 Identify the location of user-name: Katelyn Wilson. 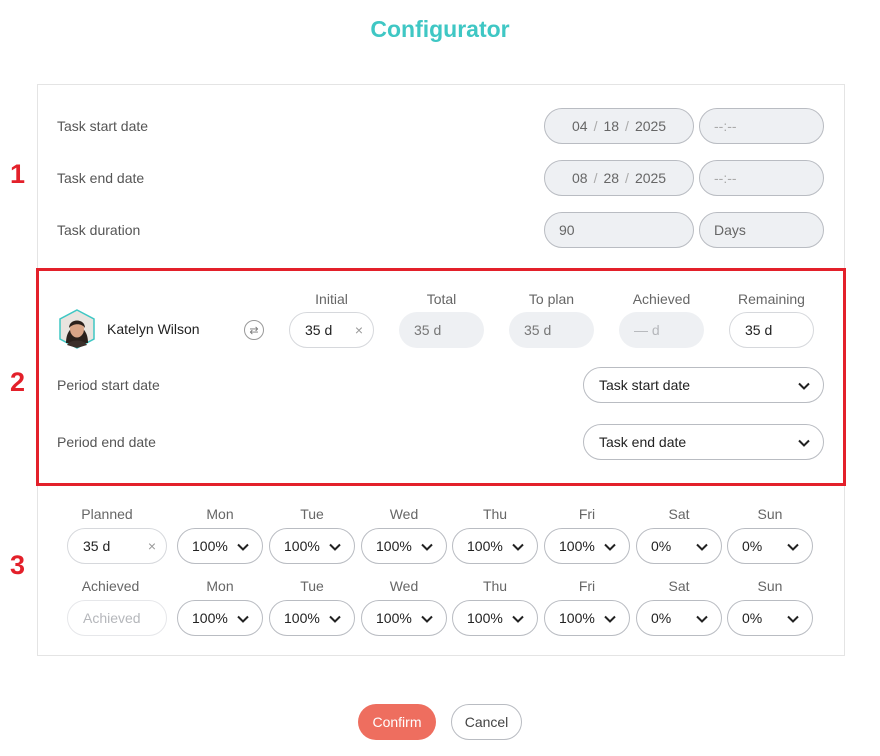
(153, 329).